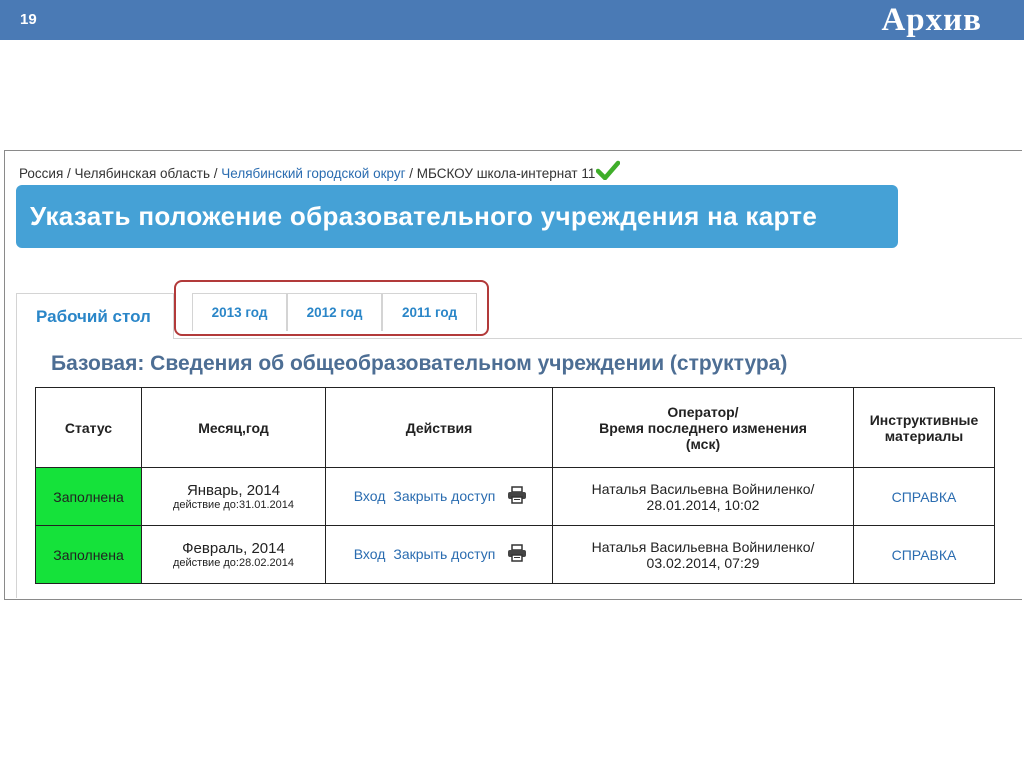  What do you see at coordinates (931, 20) in the screenshot?
I see `slide-title: Архив` at bounding box center [931, 20].